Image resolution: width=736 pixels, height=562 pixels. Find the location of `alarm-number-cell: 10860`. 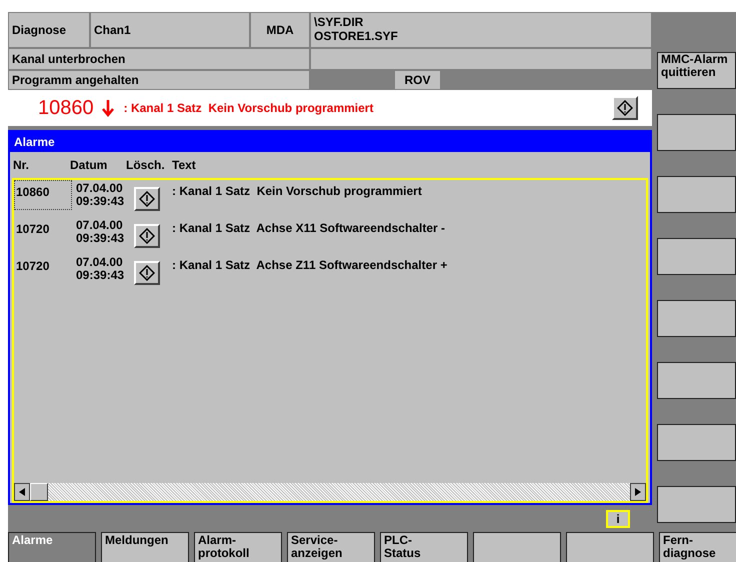

alarm-number-cell: 10860 is located at coordinates (43, 195).